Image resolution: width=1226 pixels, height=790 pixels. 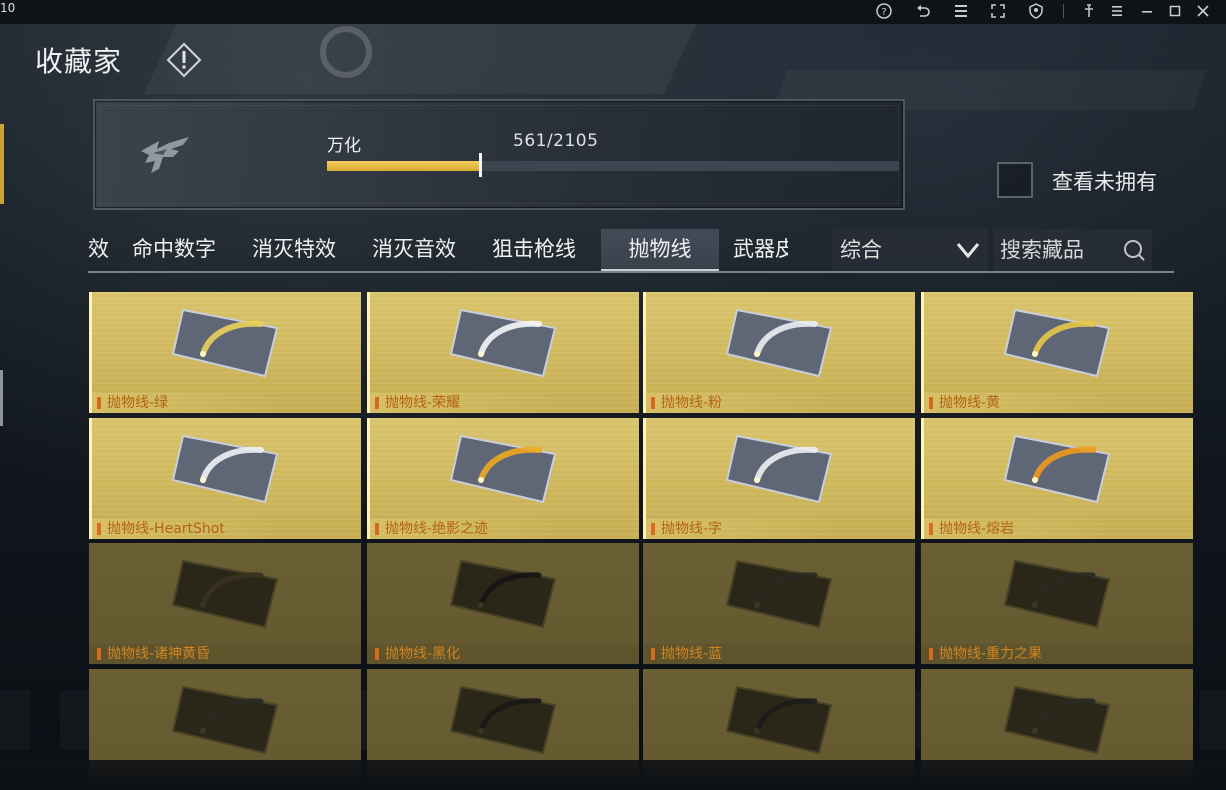 I want to click on card-label-bar: 抛物线-诸神黄昏, so click(x=225, y=654).